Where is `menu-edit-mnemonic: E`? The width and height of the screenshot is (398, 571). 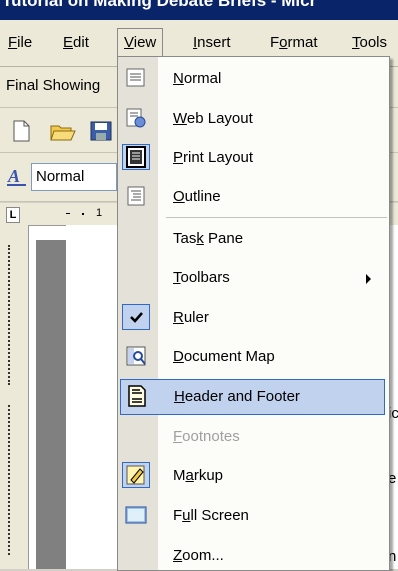
menu-edit-mnemonic: E is located at coordinates (68, 42).